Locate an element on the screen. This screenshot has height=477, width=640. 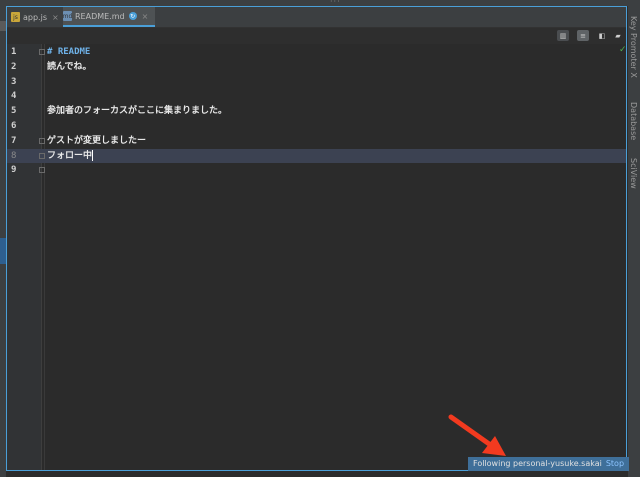
line-number: 4 is located at coordinates (14, 96).